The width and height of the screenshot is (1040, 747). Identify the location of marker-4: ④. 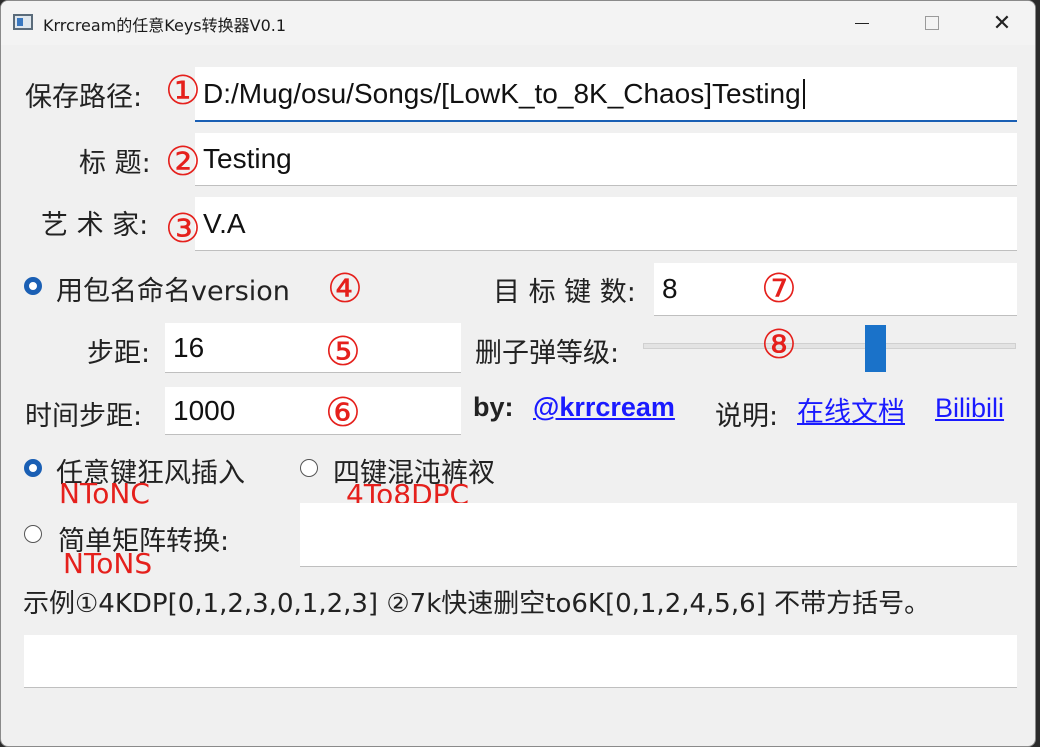
(345, 289).